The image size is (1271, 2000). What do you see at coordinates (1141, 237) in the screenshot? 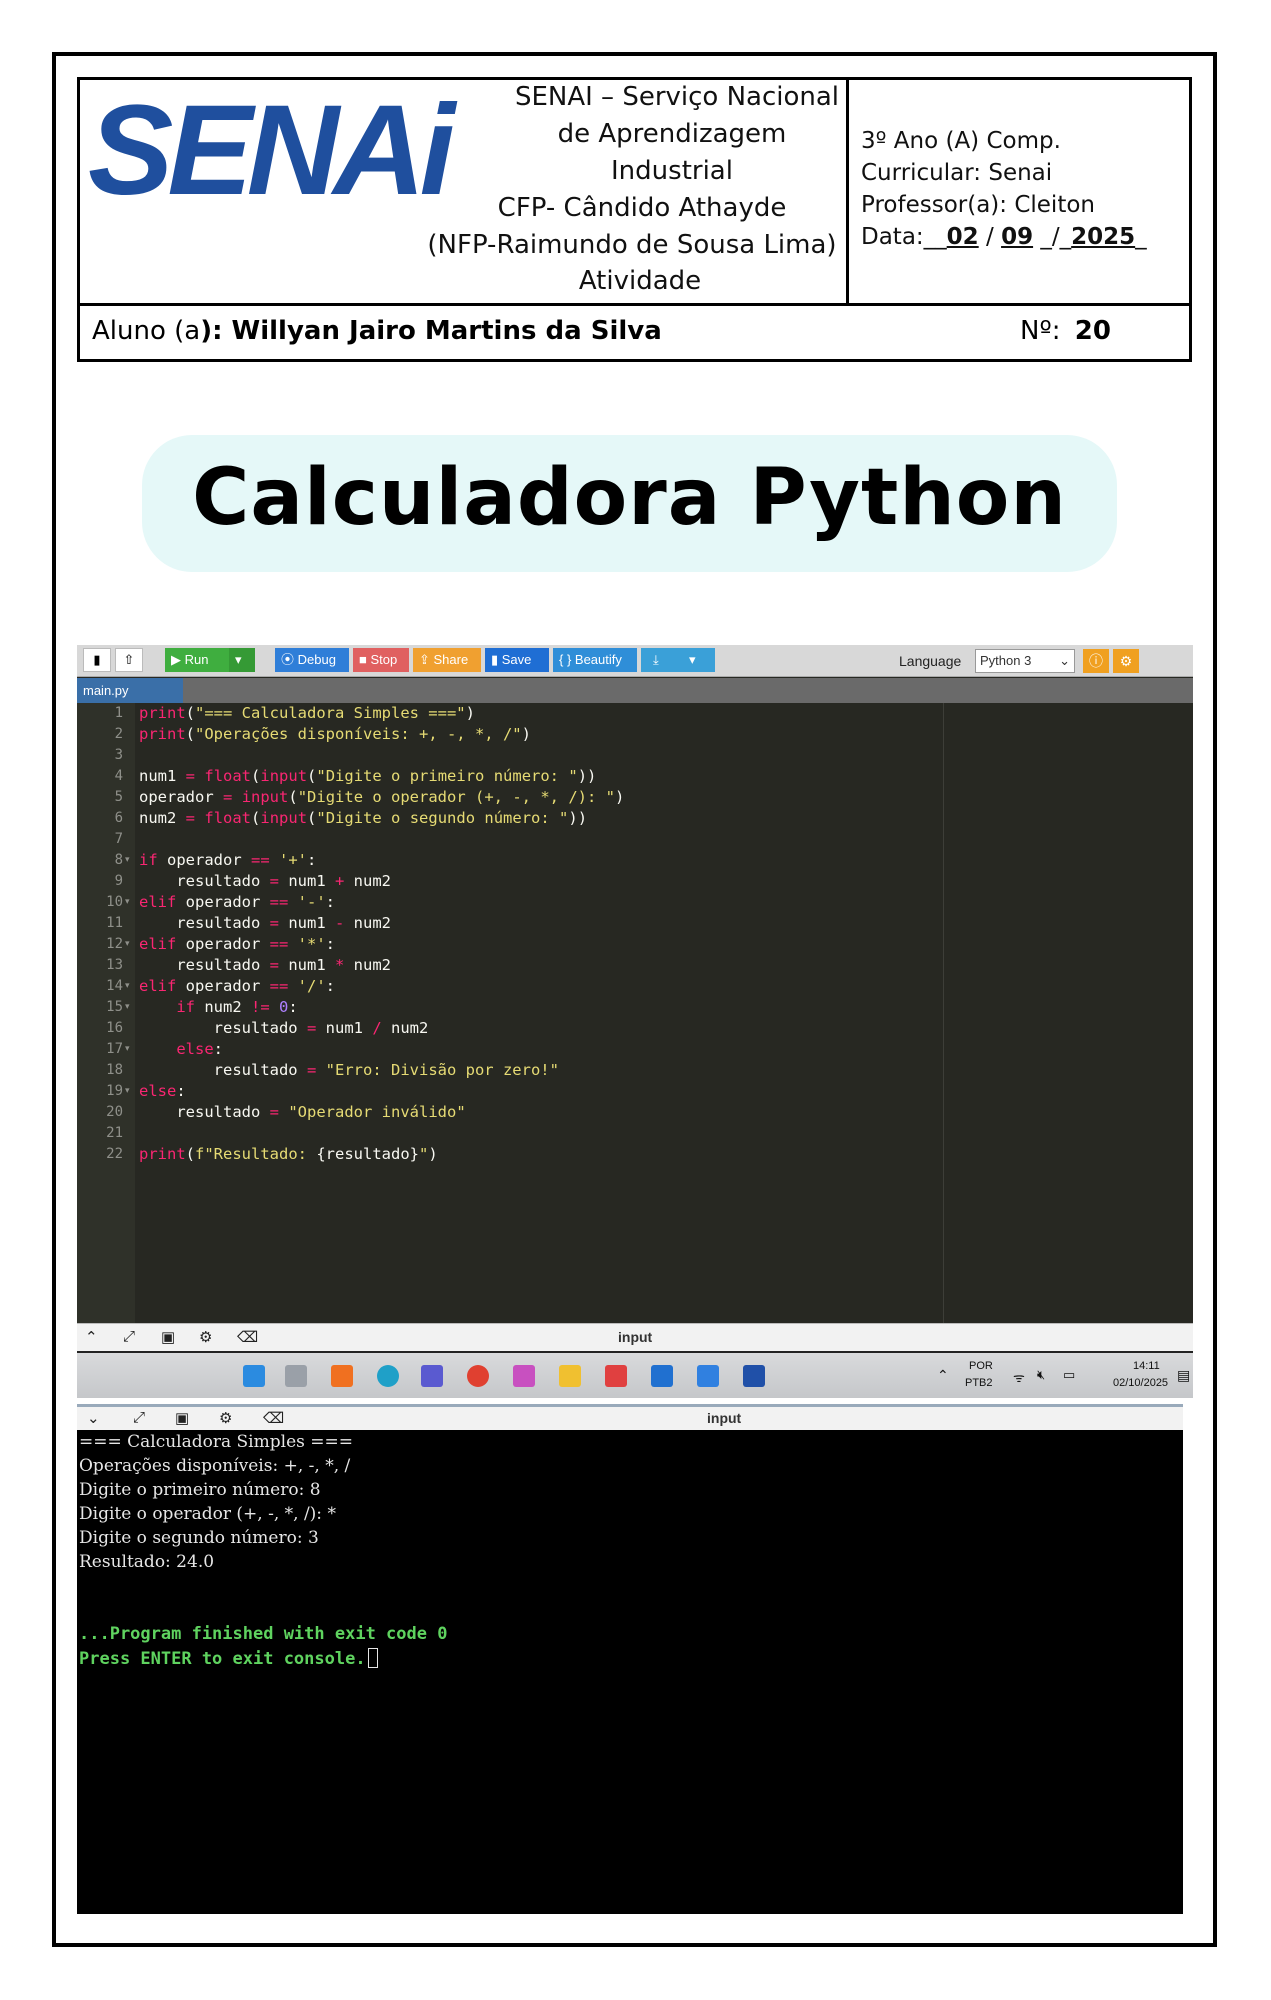
I see `date-tail: _` at bounding box center [1141, 237].